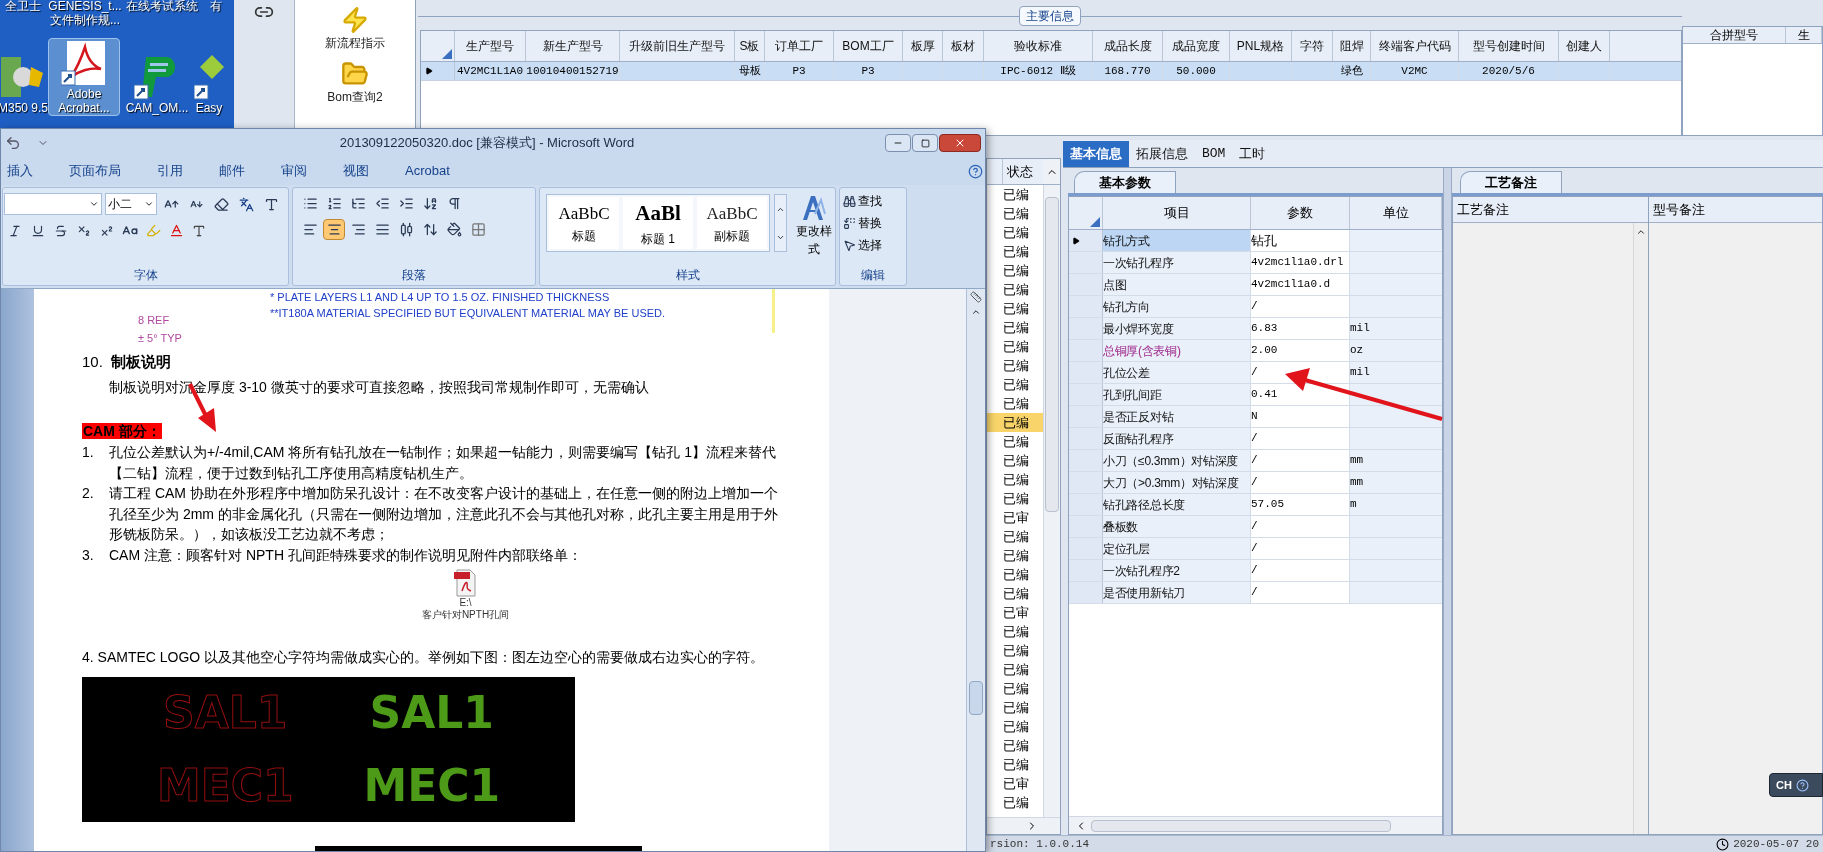  Describe the element at coordinates (1177, 592) in the screenshot. I see `param-name: 是否使用新钻刀` at that location.